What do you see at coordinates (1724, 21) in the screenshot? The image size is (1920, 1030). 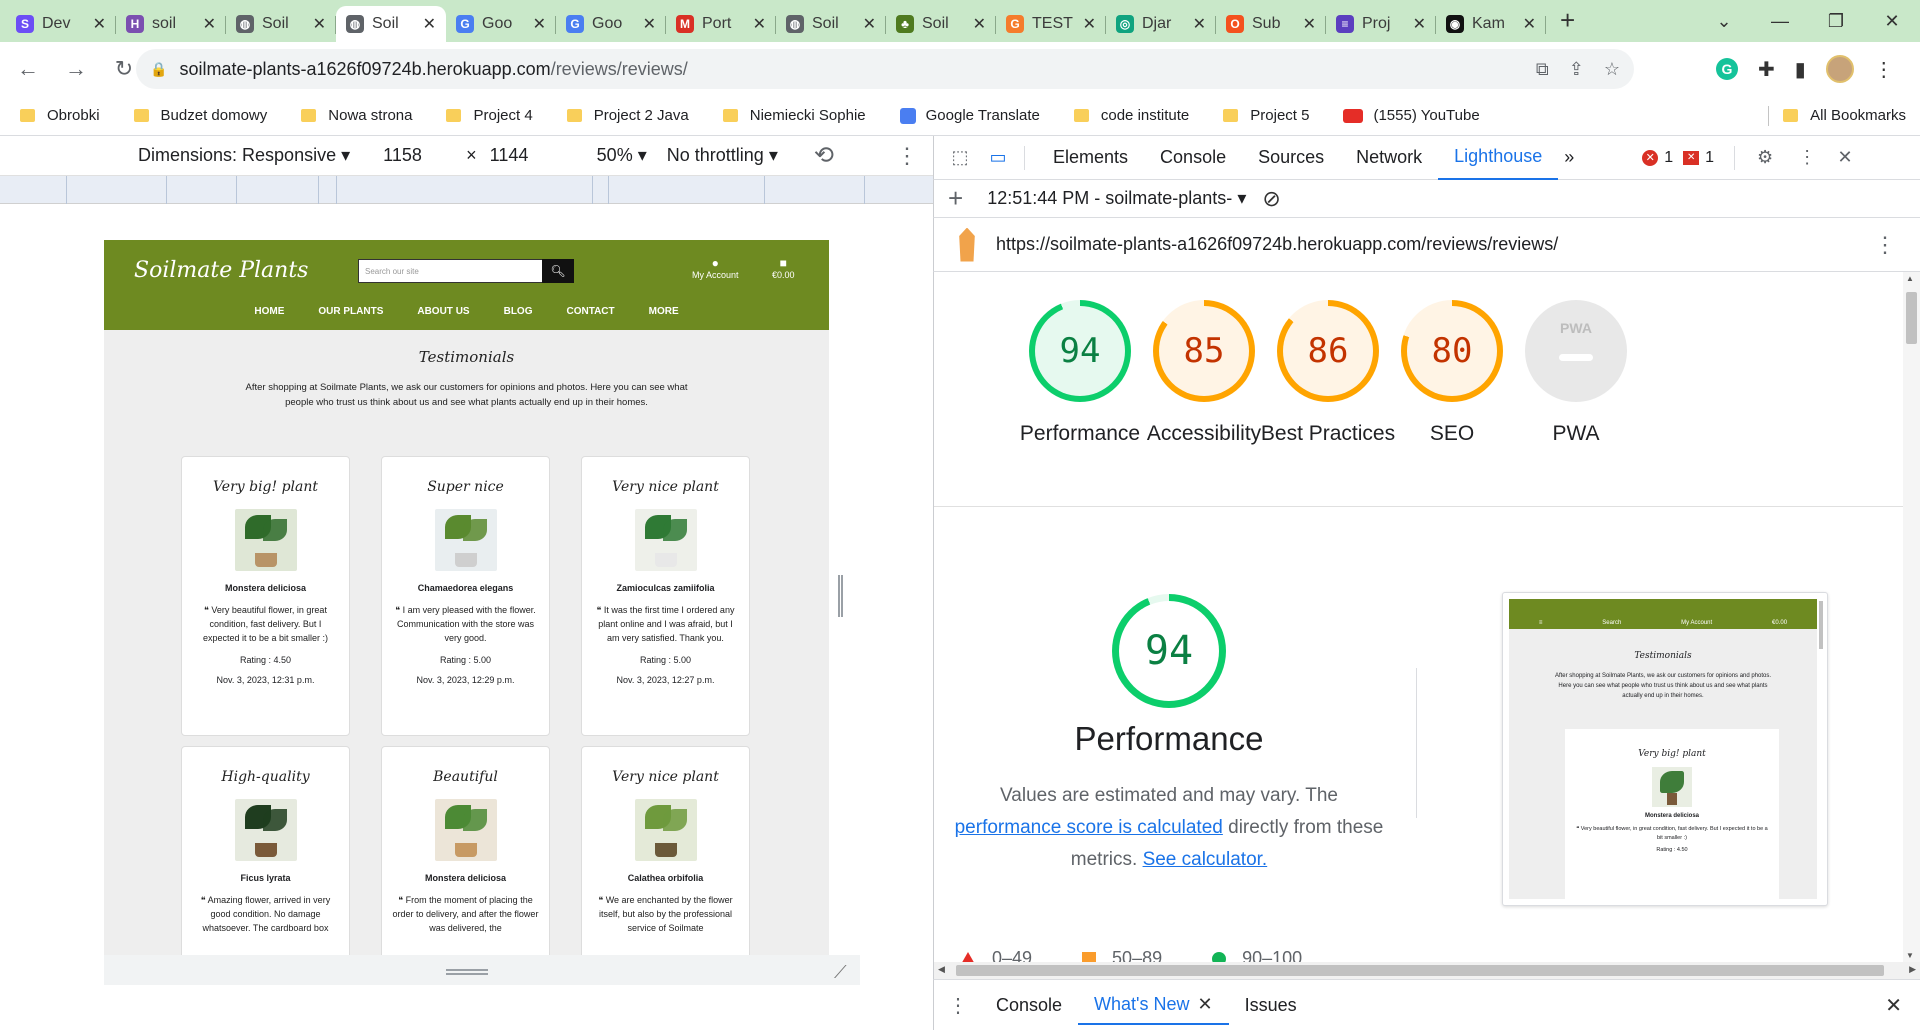 I see `tab-search-icon: ⌄` at bounding box center [1724, 21].